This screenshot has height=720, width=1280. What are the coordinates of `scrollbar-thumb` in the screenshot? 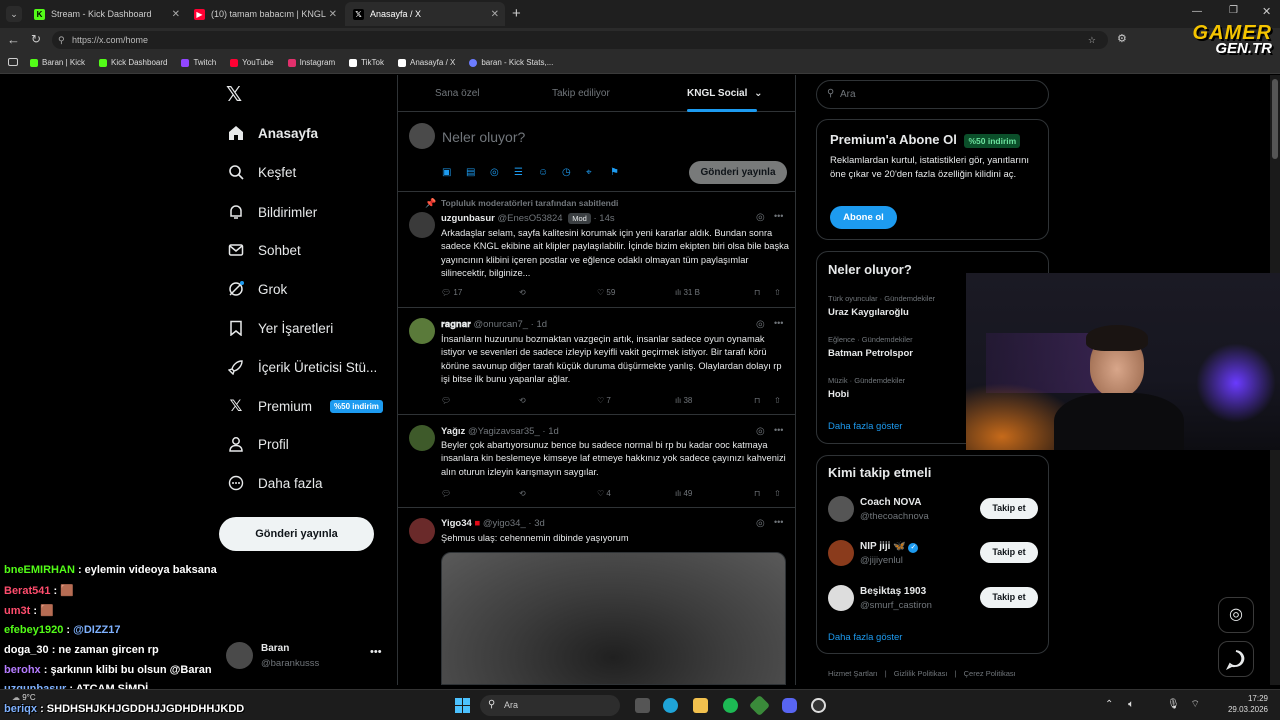 It's located at (1275, 119).